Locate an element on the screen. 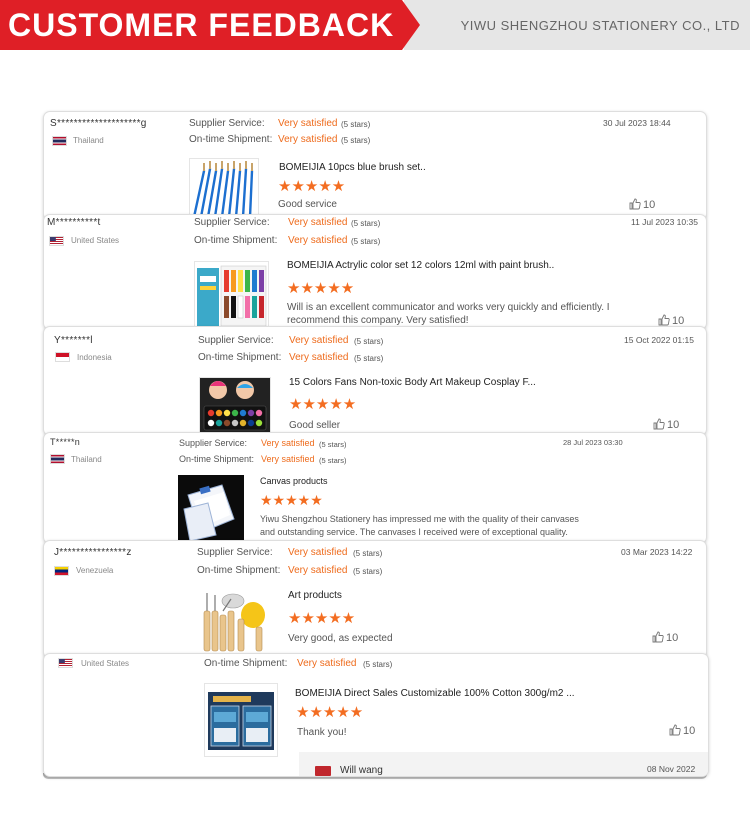 This screenshot has height=833, width=750. product-image-canvas-boards is located at coordinates (211, 508).